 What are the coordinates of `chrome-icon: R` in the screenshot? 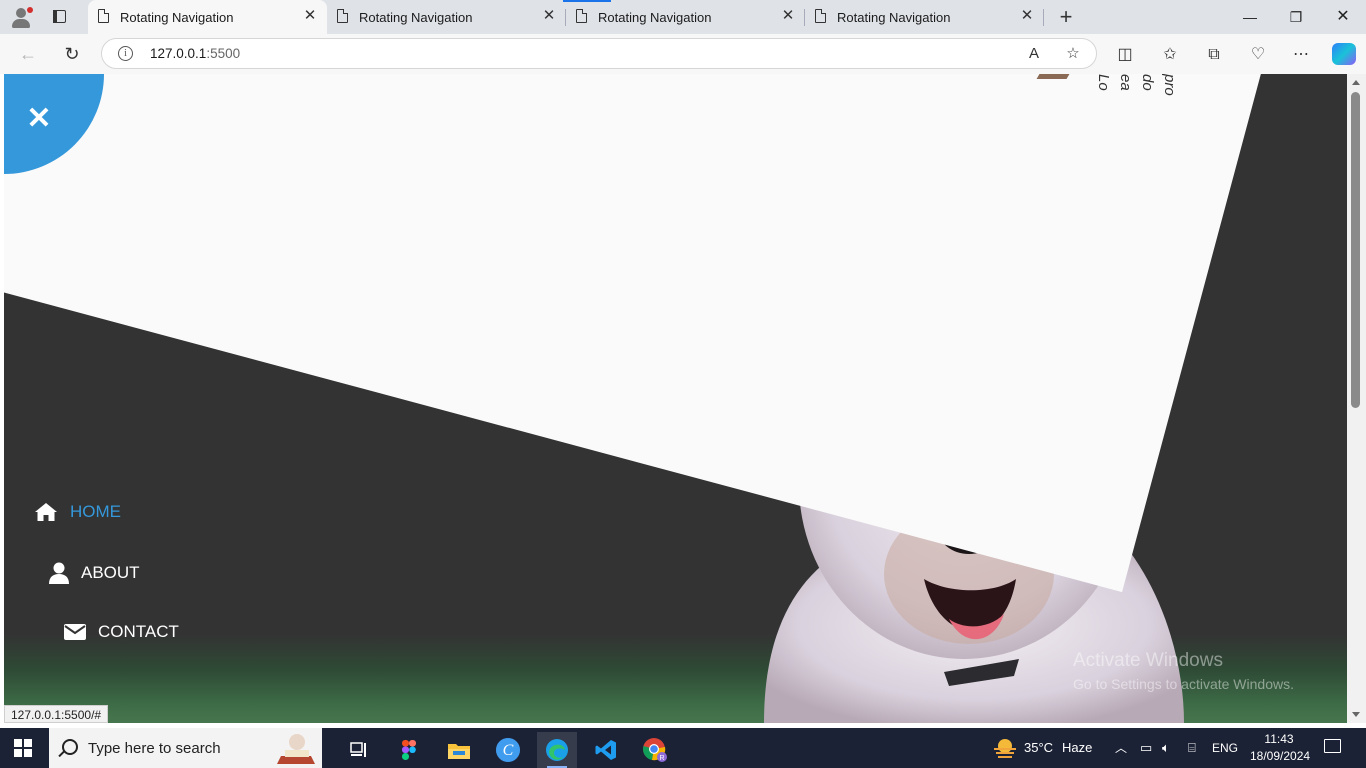 It's located at (655, 750).